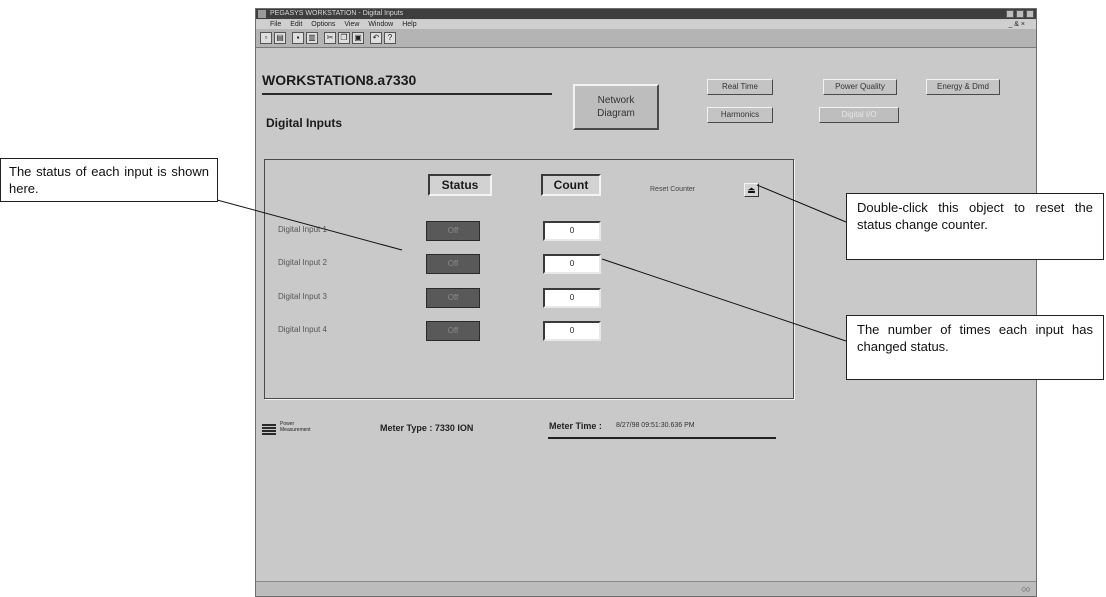 The image size is (1106, 597). Describe the element at coordinates (655, 425) in the screenshot. I see `meter-time-value: 8/27/98 09:51:30.636 PM` at that location.